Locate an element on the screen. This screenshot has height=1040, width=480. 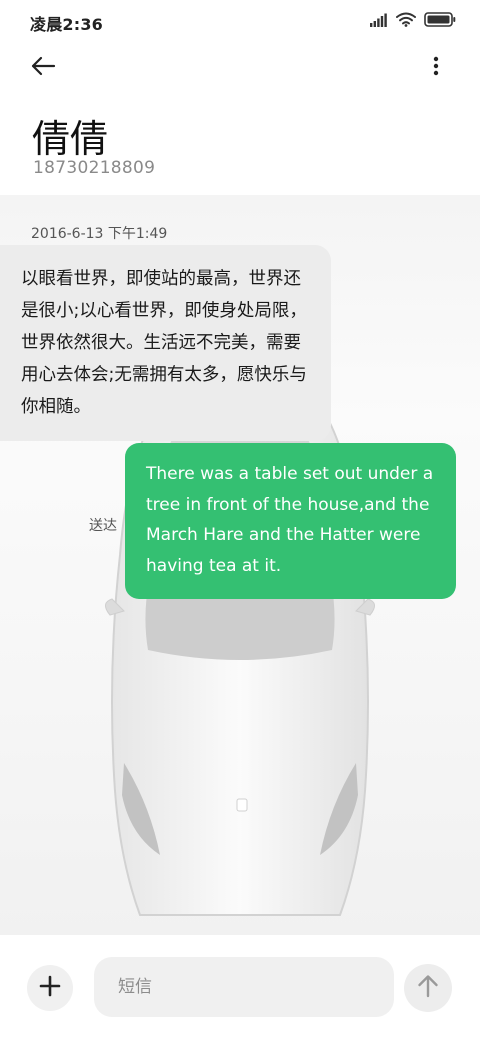
plus-icon is located at coordinates (50, 988).